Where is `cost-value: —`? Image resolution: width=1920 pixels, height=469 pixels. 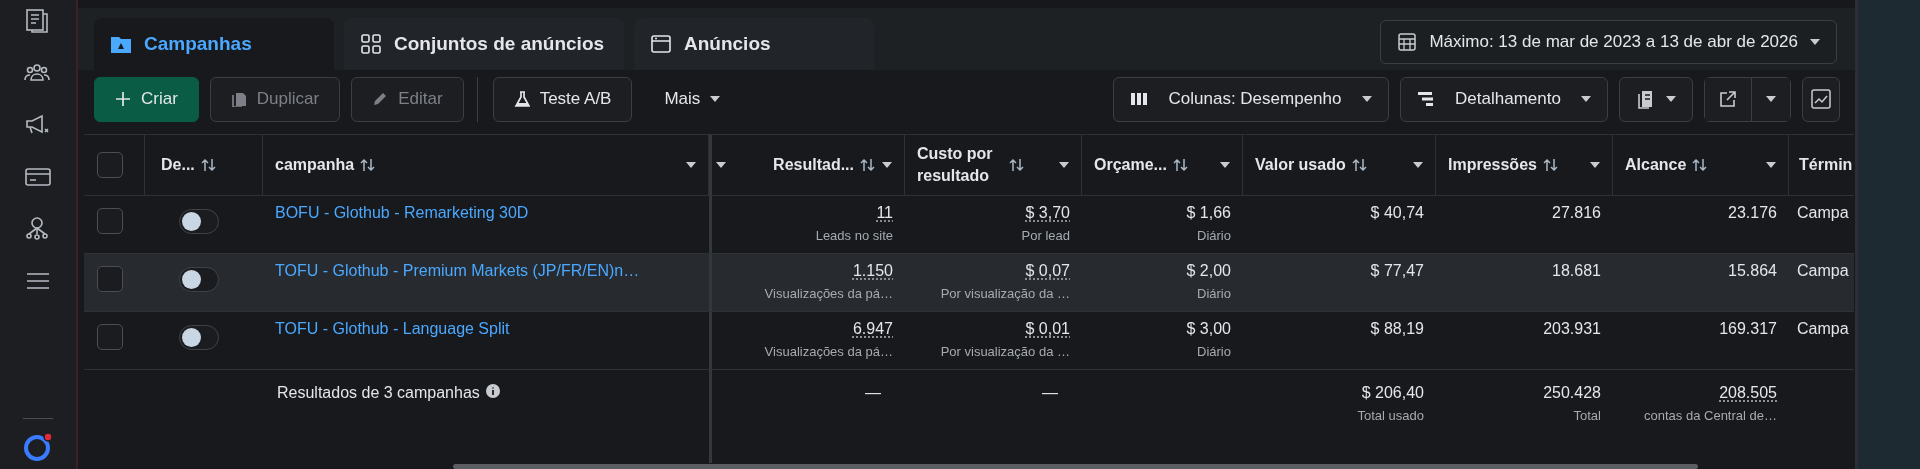 cost-value: — is located at coordinates (1050, 393).